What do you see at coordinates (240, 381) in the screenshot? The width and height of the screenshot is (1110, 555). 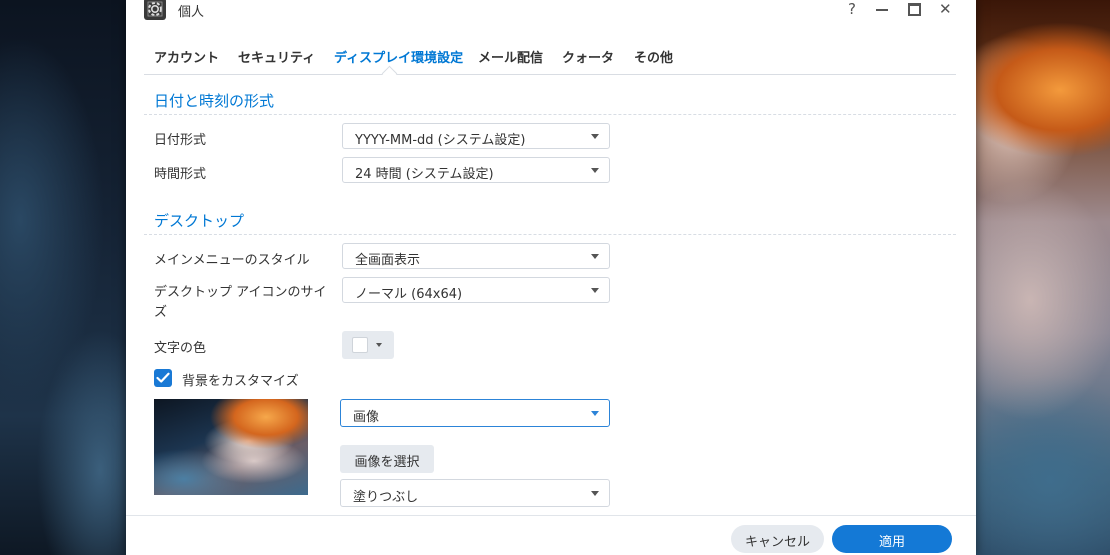 I see `custom-background-label: 背景をカスタマイズ` at bounding box center [240, 381].